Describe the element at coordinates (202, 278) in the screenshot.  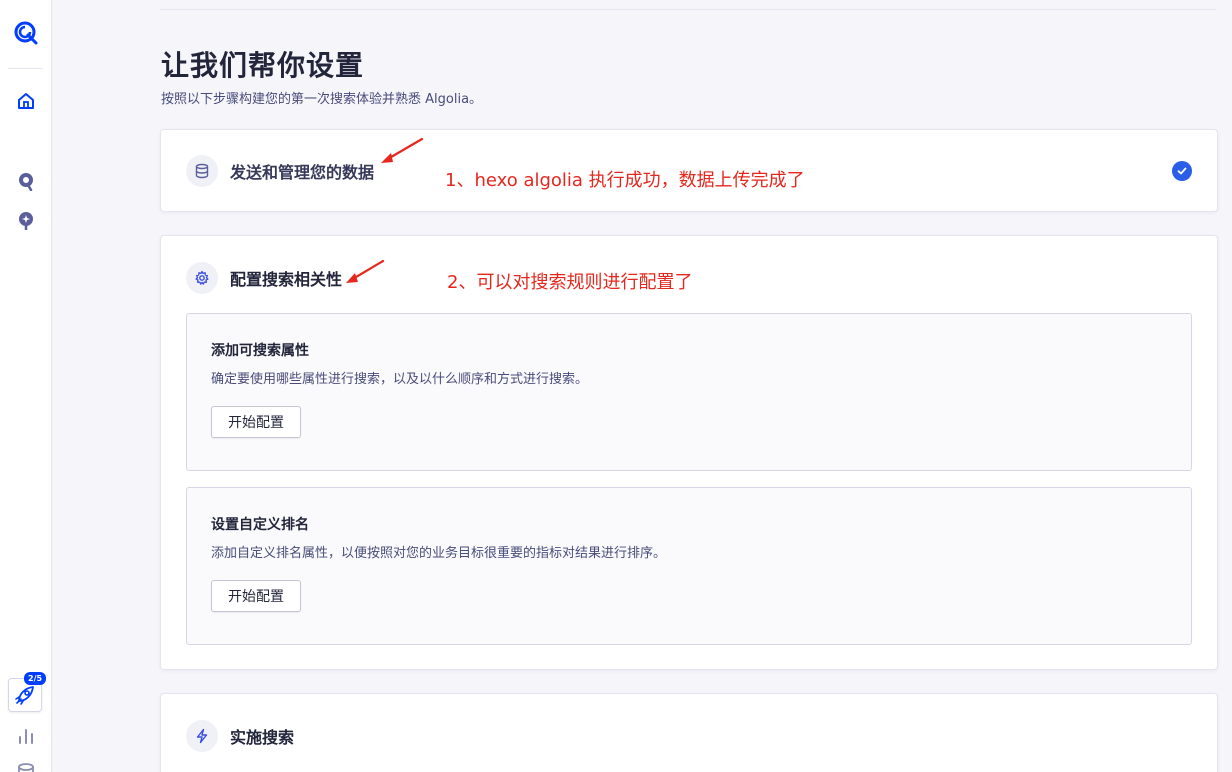
I see `gear-icon` at that location.